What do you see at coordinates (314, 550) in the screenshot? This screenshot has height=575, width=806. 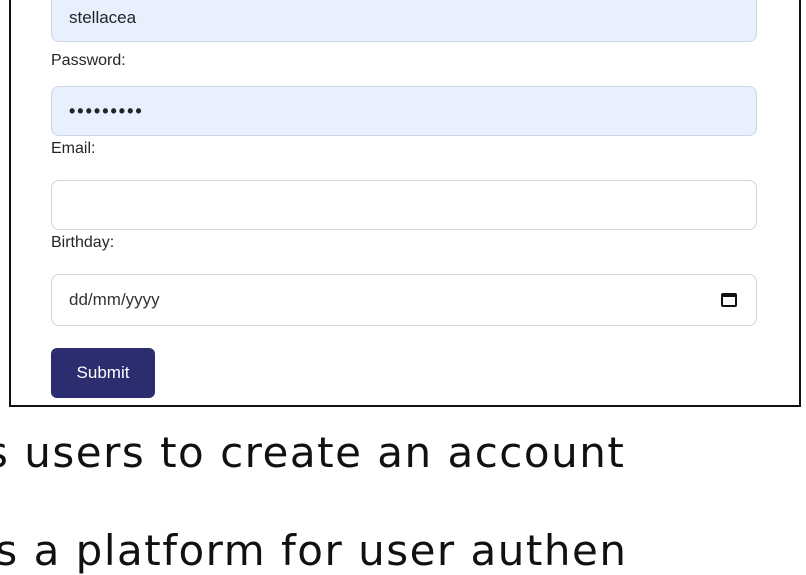 I see `caption-line-2: es a platform for user authen` at bounding box center [314, 550].